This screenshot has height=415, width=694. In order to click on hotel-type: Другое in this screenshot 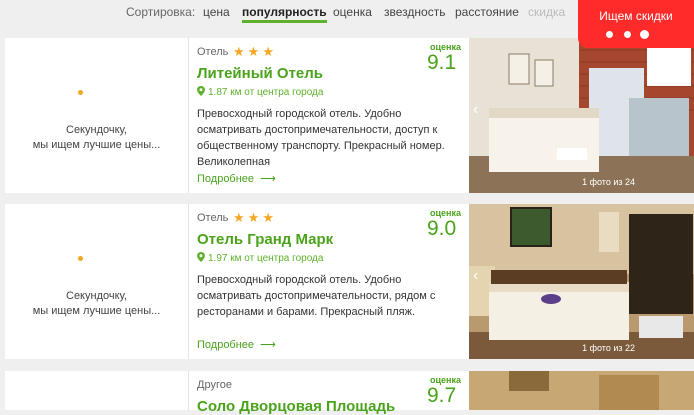, I will do `click(214, 385)`.